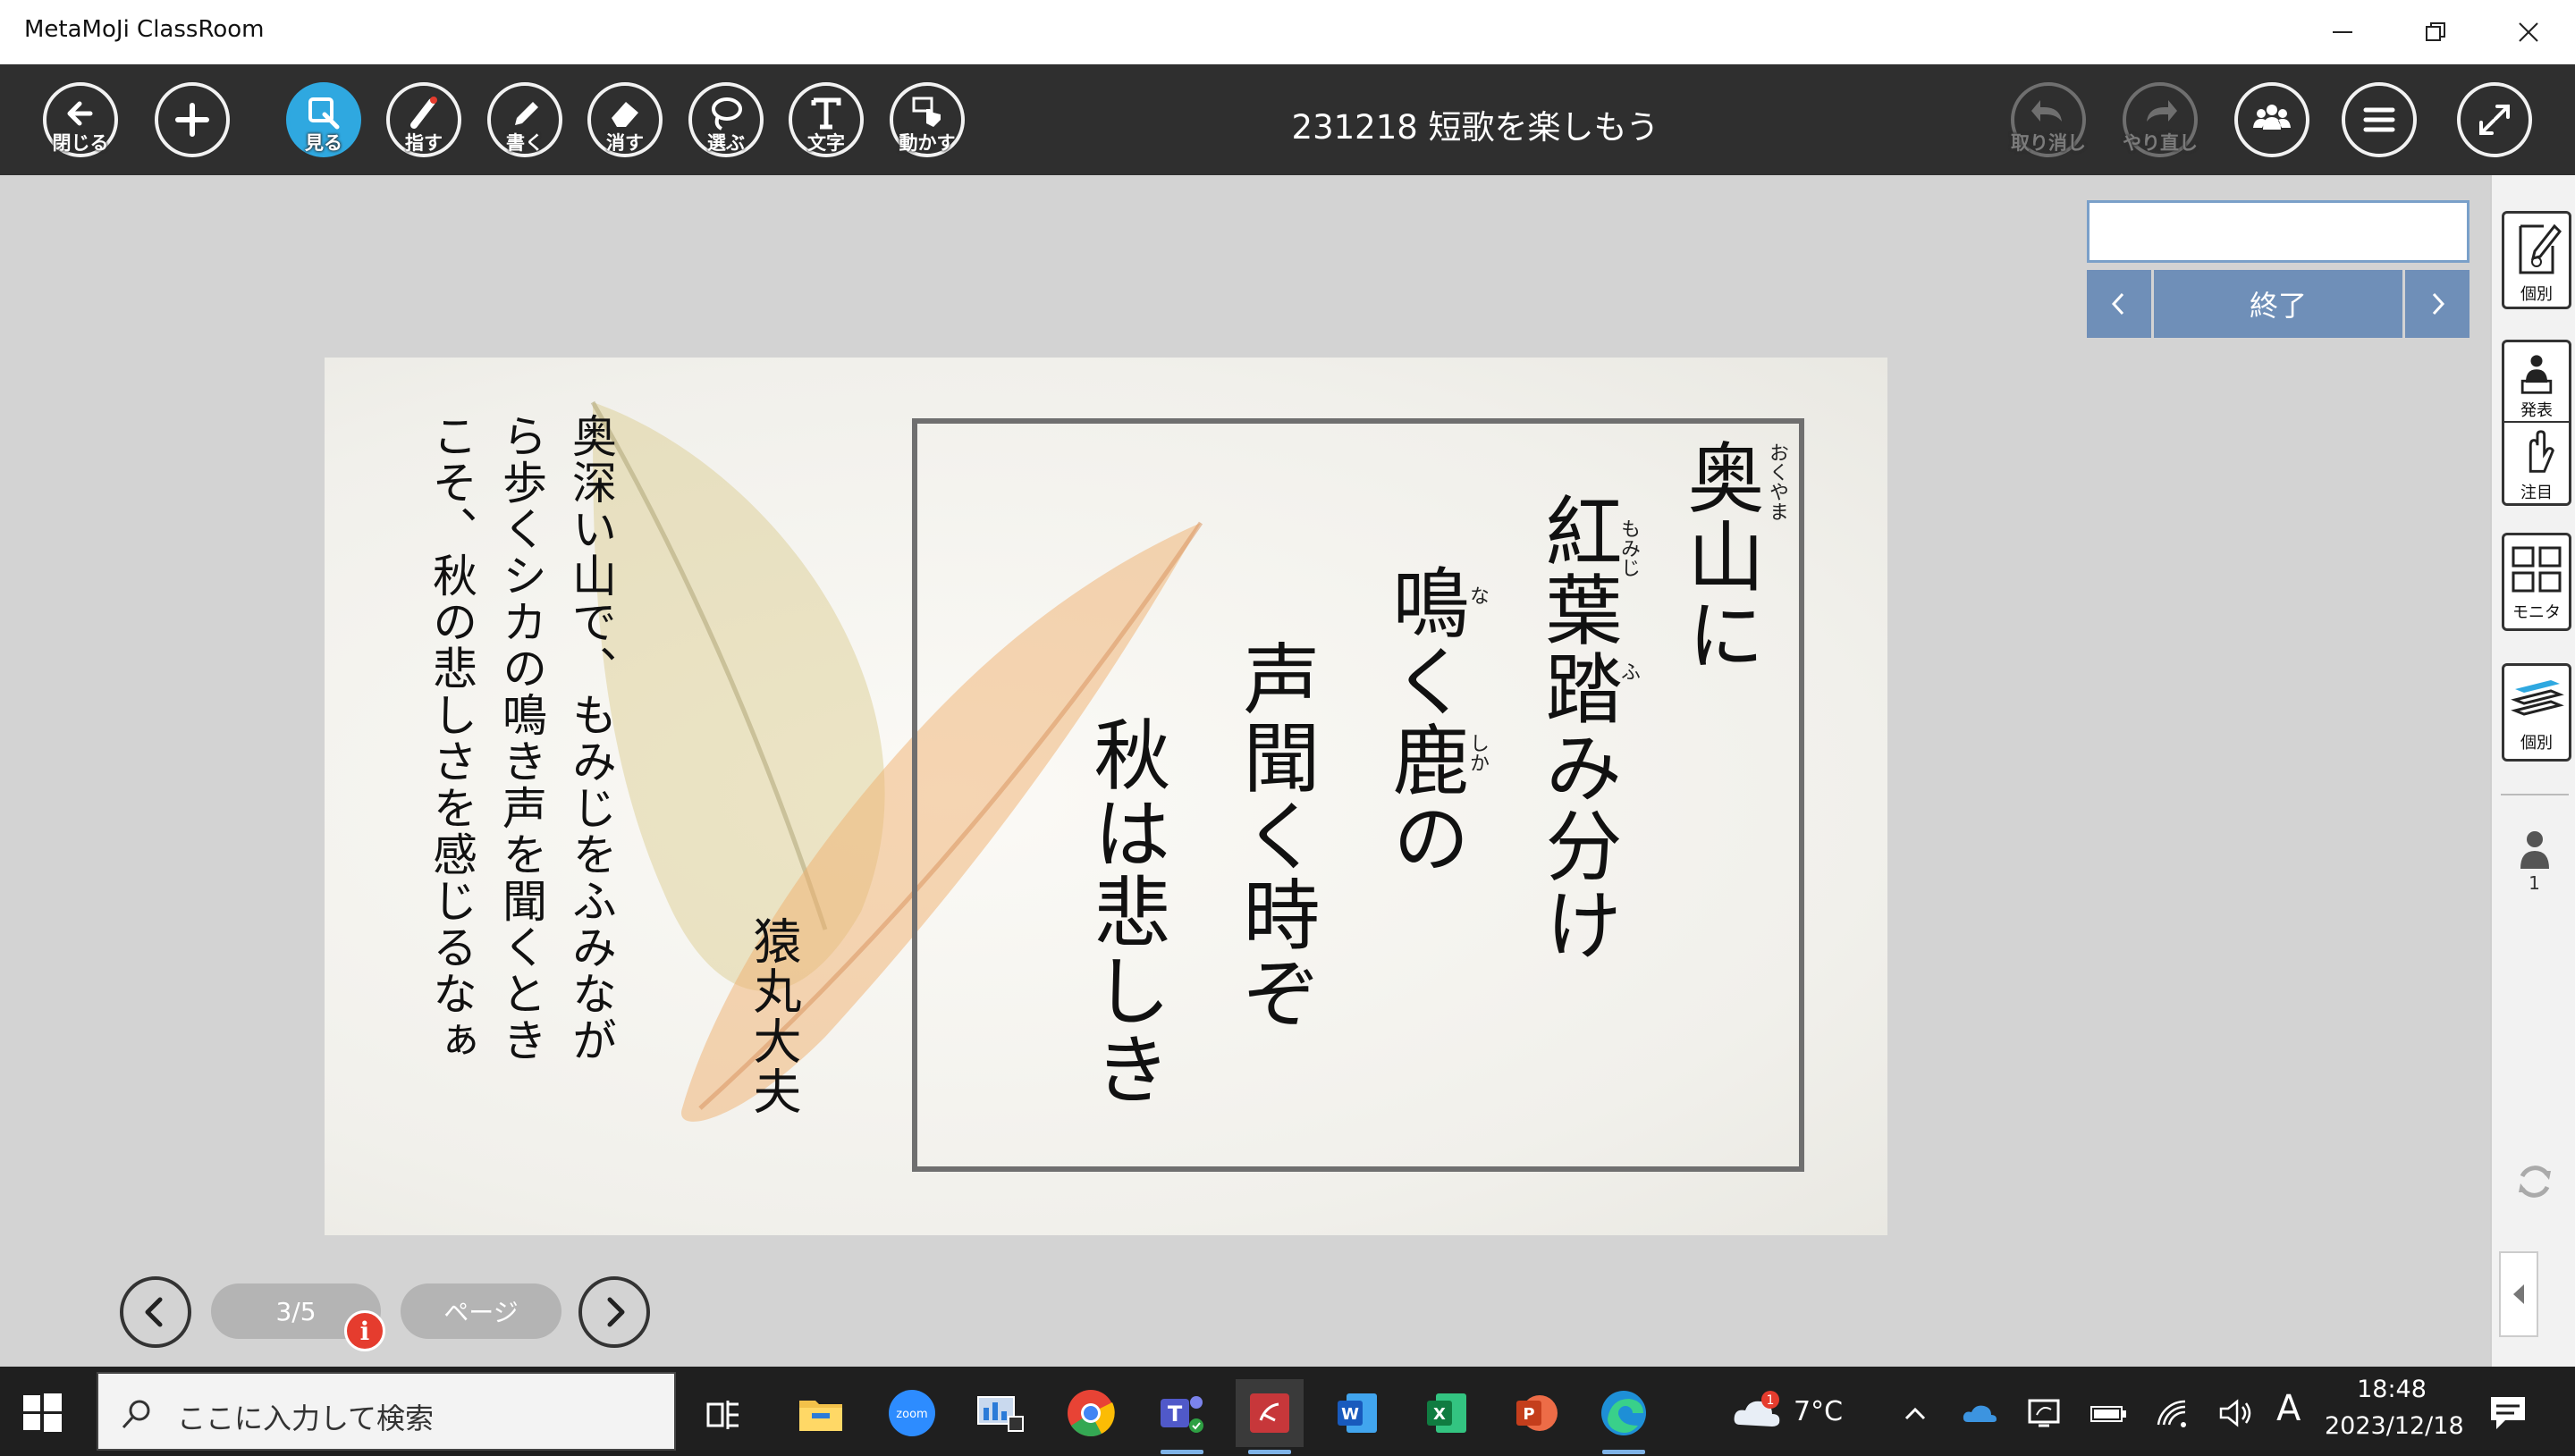 Image resolution: width=2575 pixels, height=1456 pixels. I want to click on sidebar-divider, so click(2535, 795).